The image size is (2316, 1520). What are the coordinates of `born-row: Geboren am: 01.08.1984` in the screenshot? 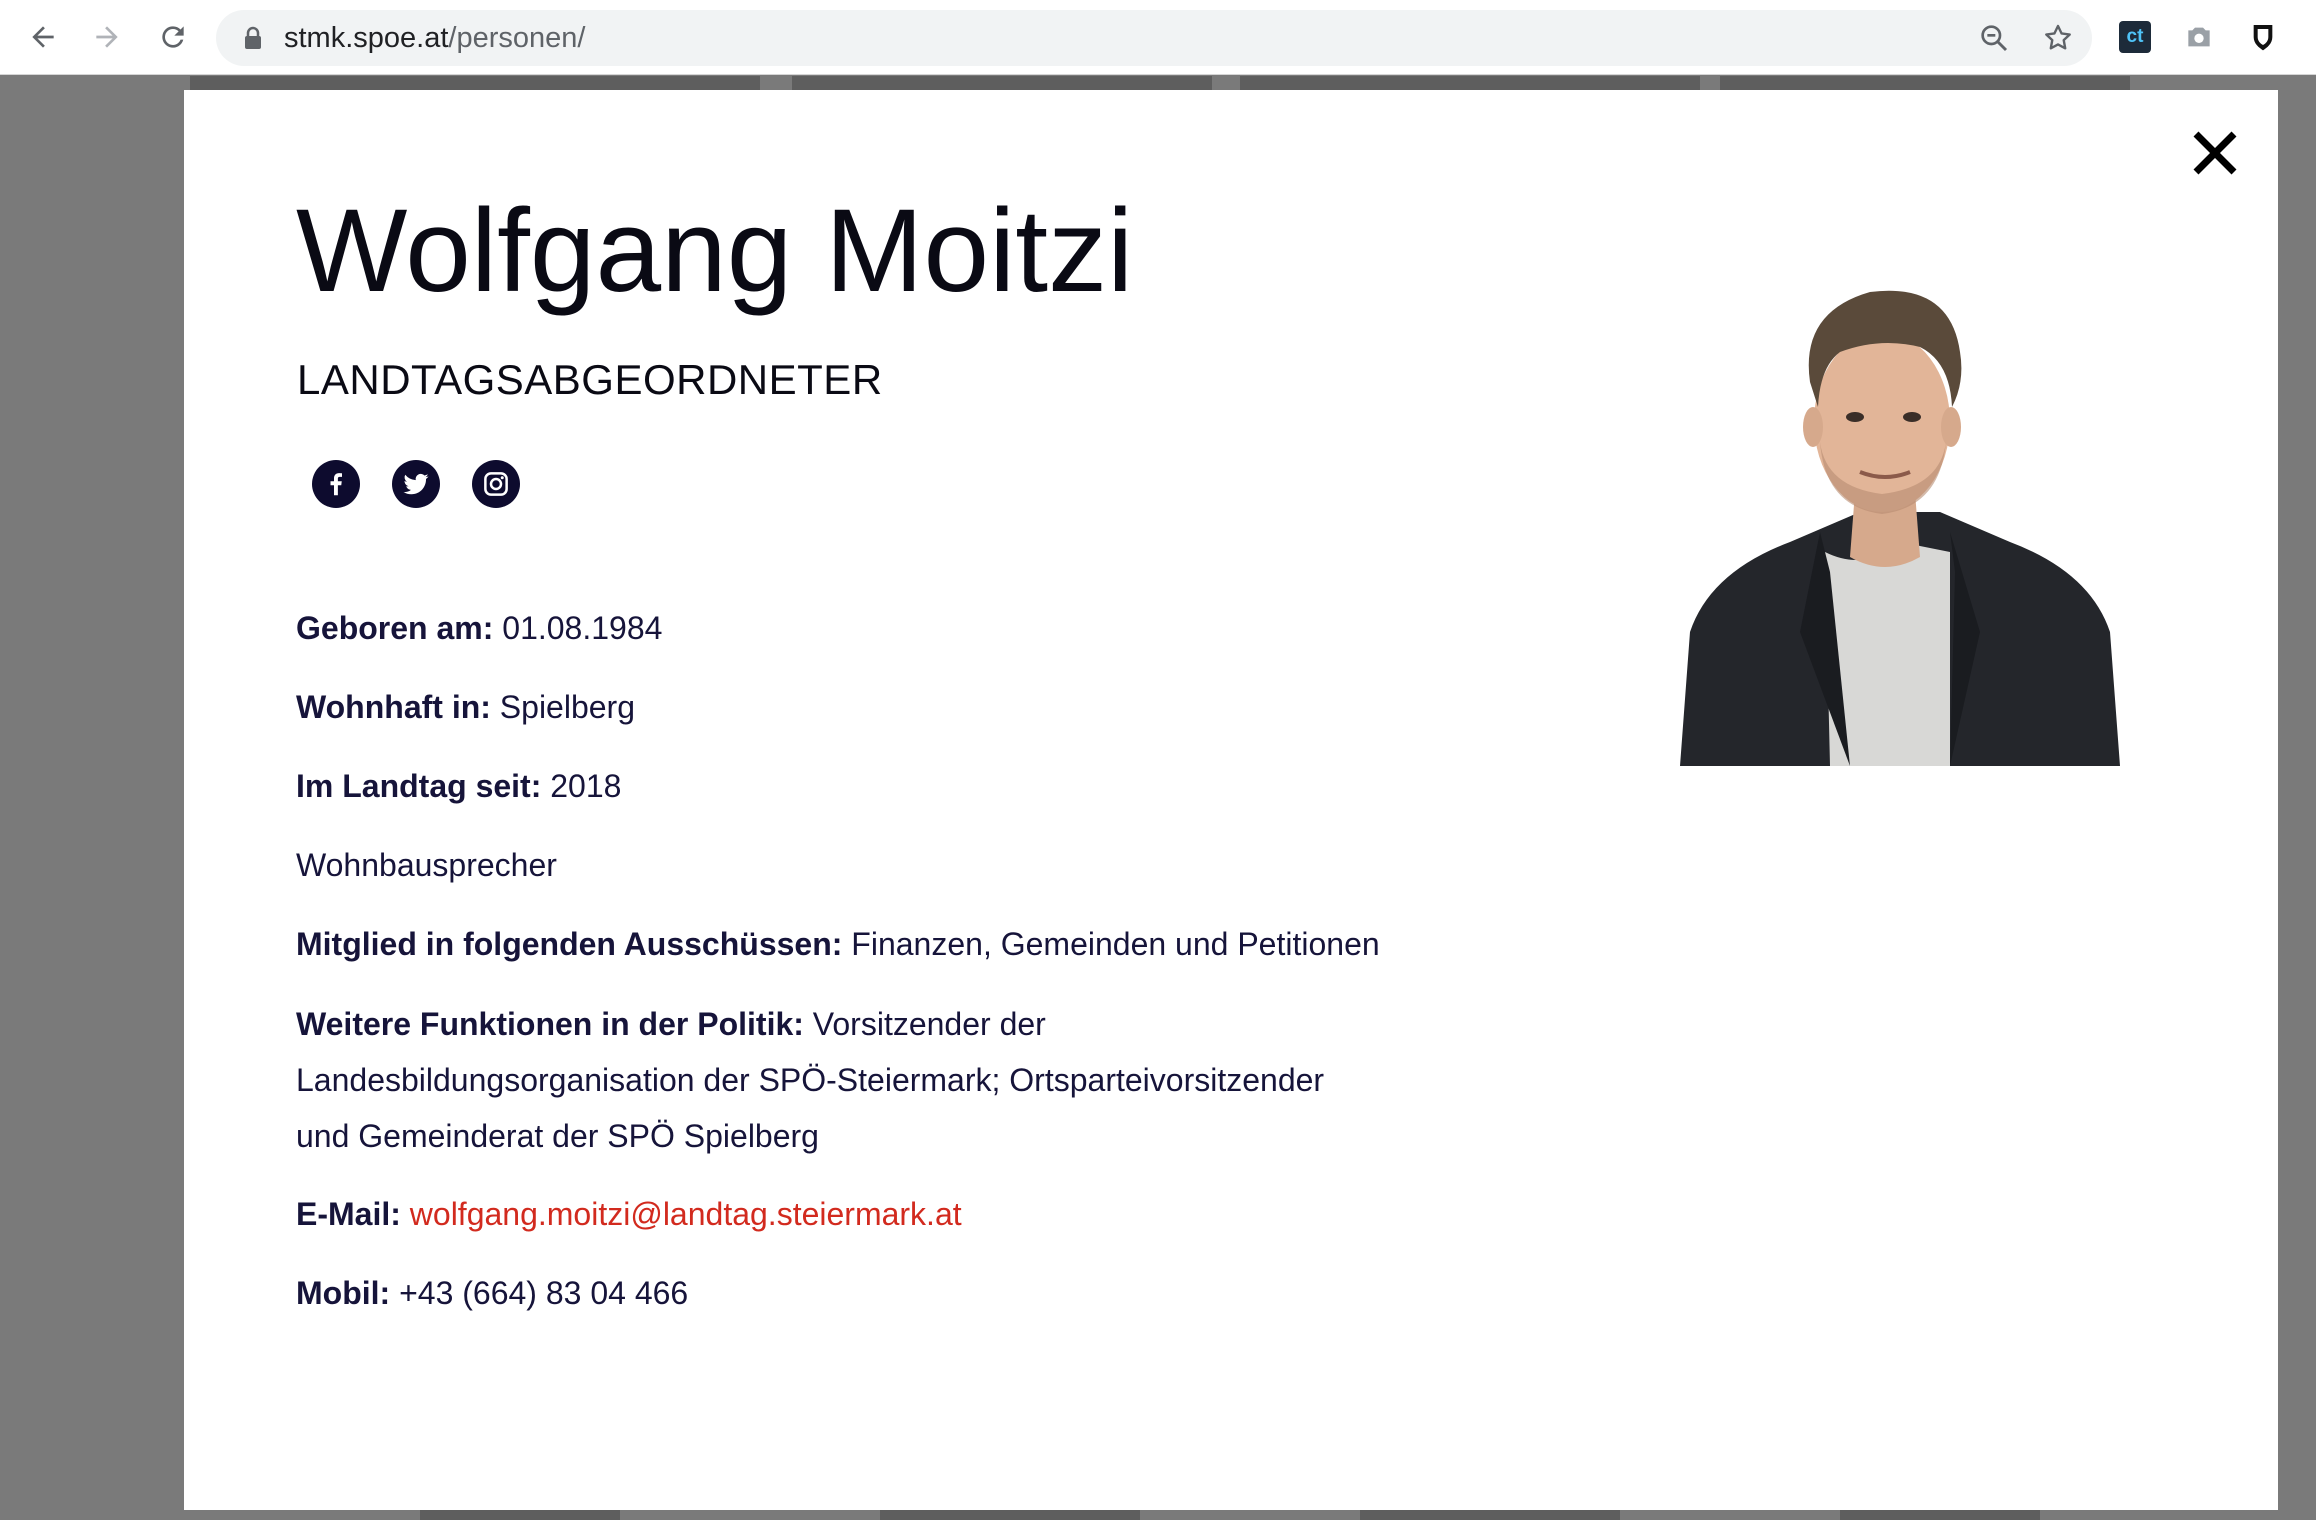 It's located at (479, 628).